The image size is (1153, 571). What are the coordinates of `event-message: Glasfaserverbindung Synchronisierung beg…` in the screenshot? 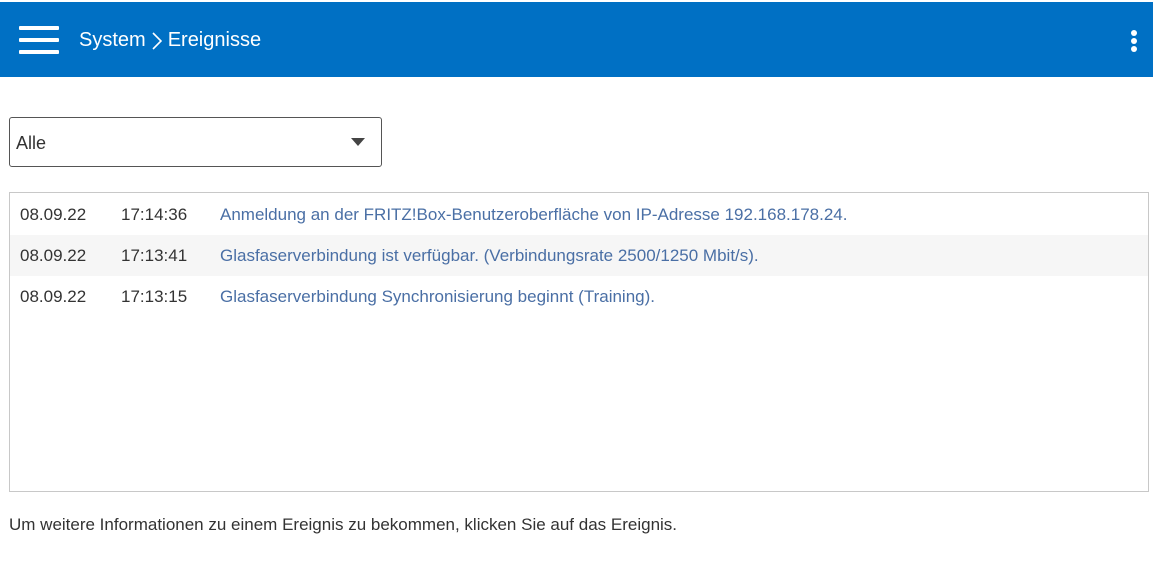 It's located at (437, 296).